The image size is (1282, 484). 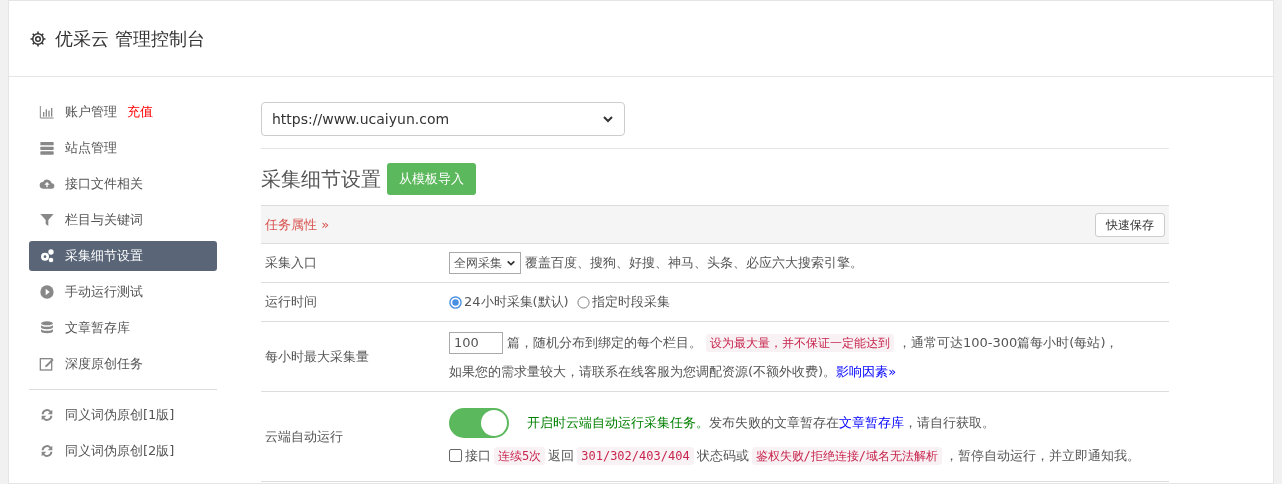 I want to click on radio-label: 指定时段采集, so click(x=630, y=302).